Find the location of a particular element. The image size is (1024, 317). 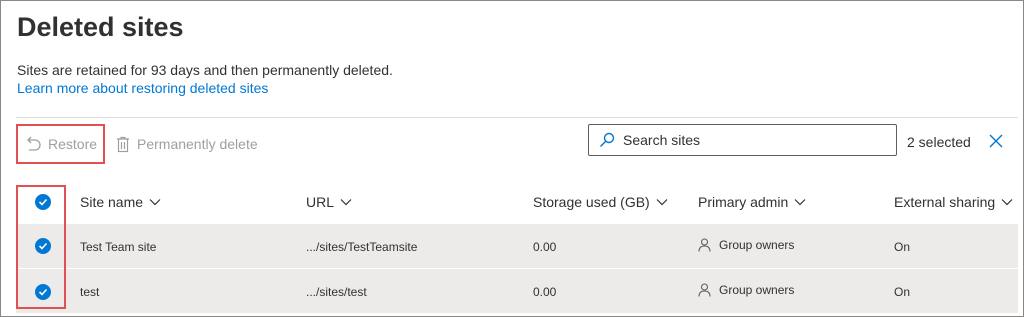

column-header-url: URL is located at coordinates (329, 202).